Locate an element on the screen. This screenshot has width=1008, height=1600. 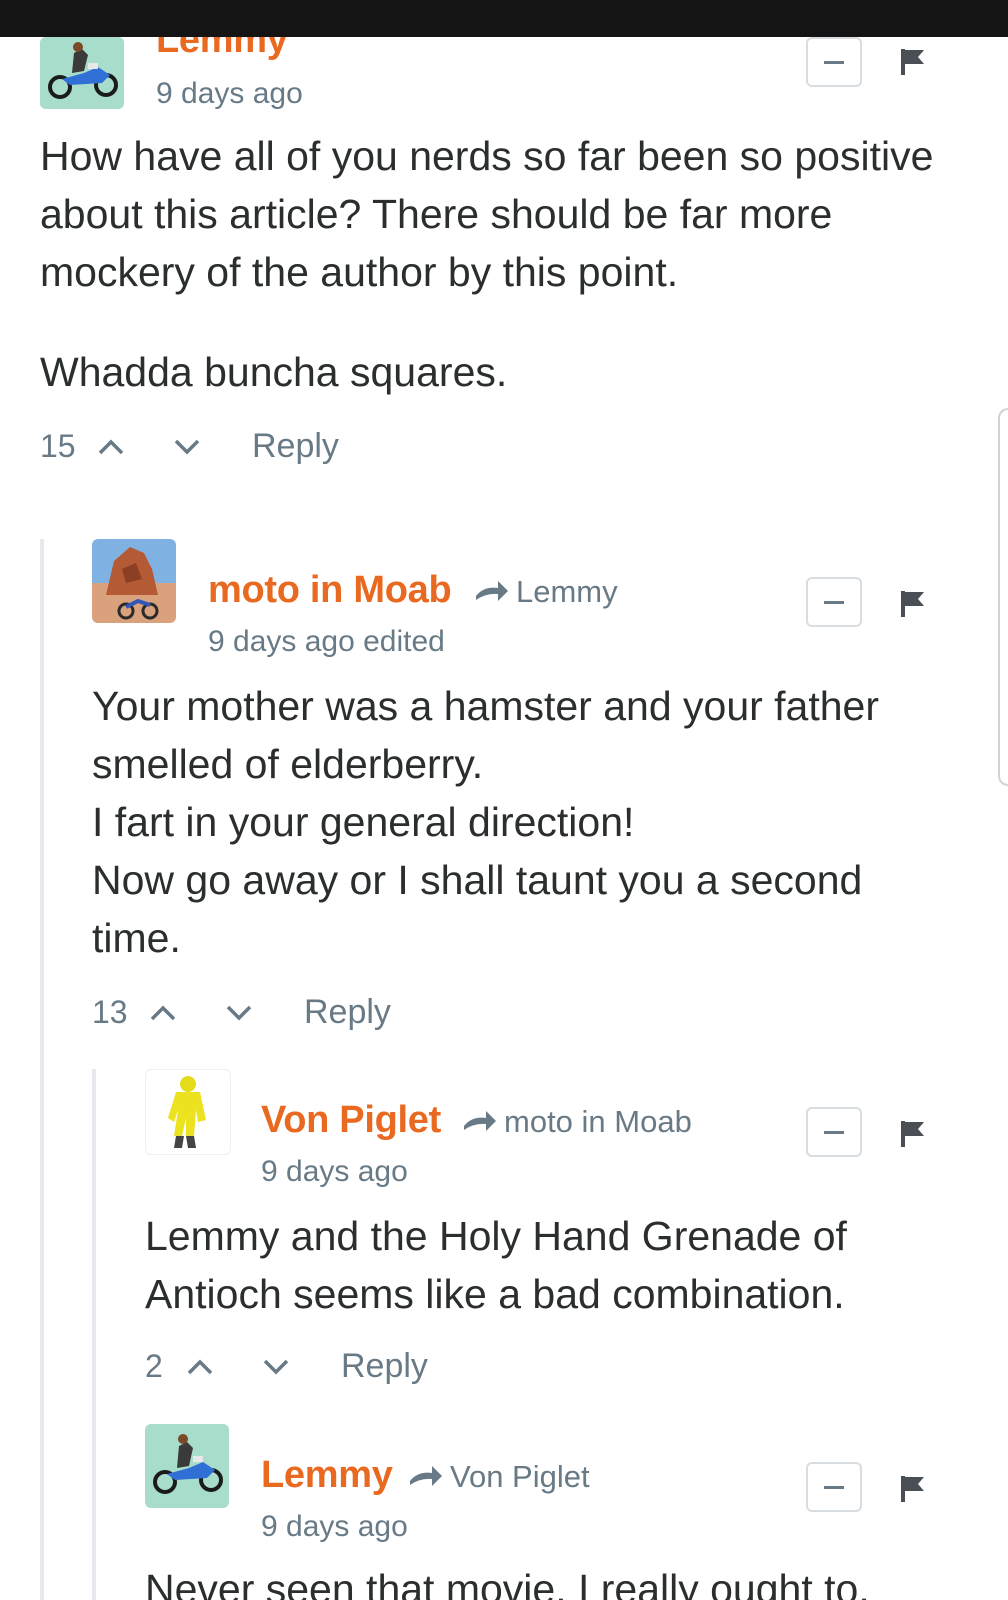
reply-to-label: moto in Moab is located at coordinates (577, 1122).